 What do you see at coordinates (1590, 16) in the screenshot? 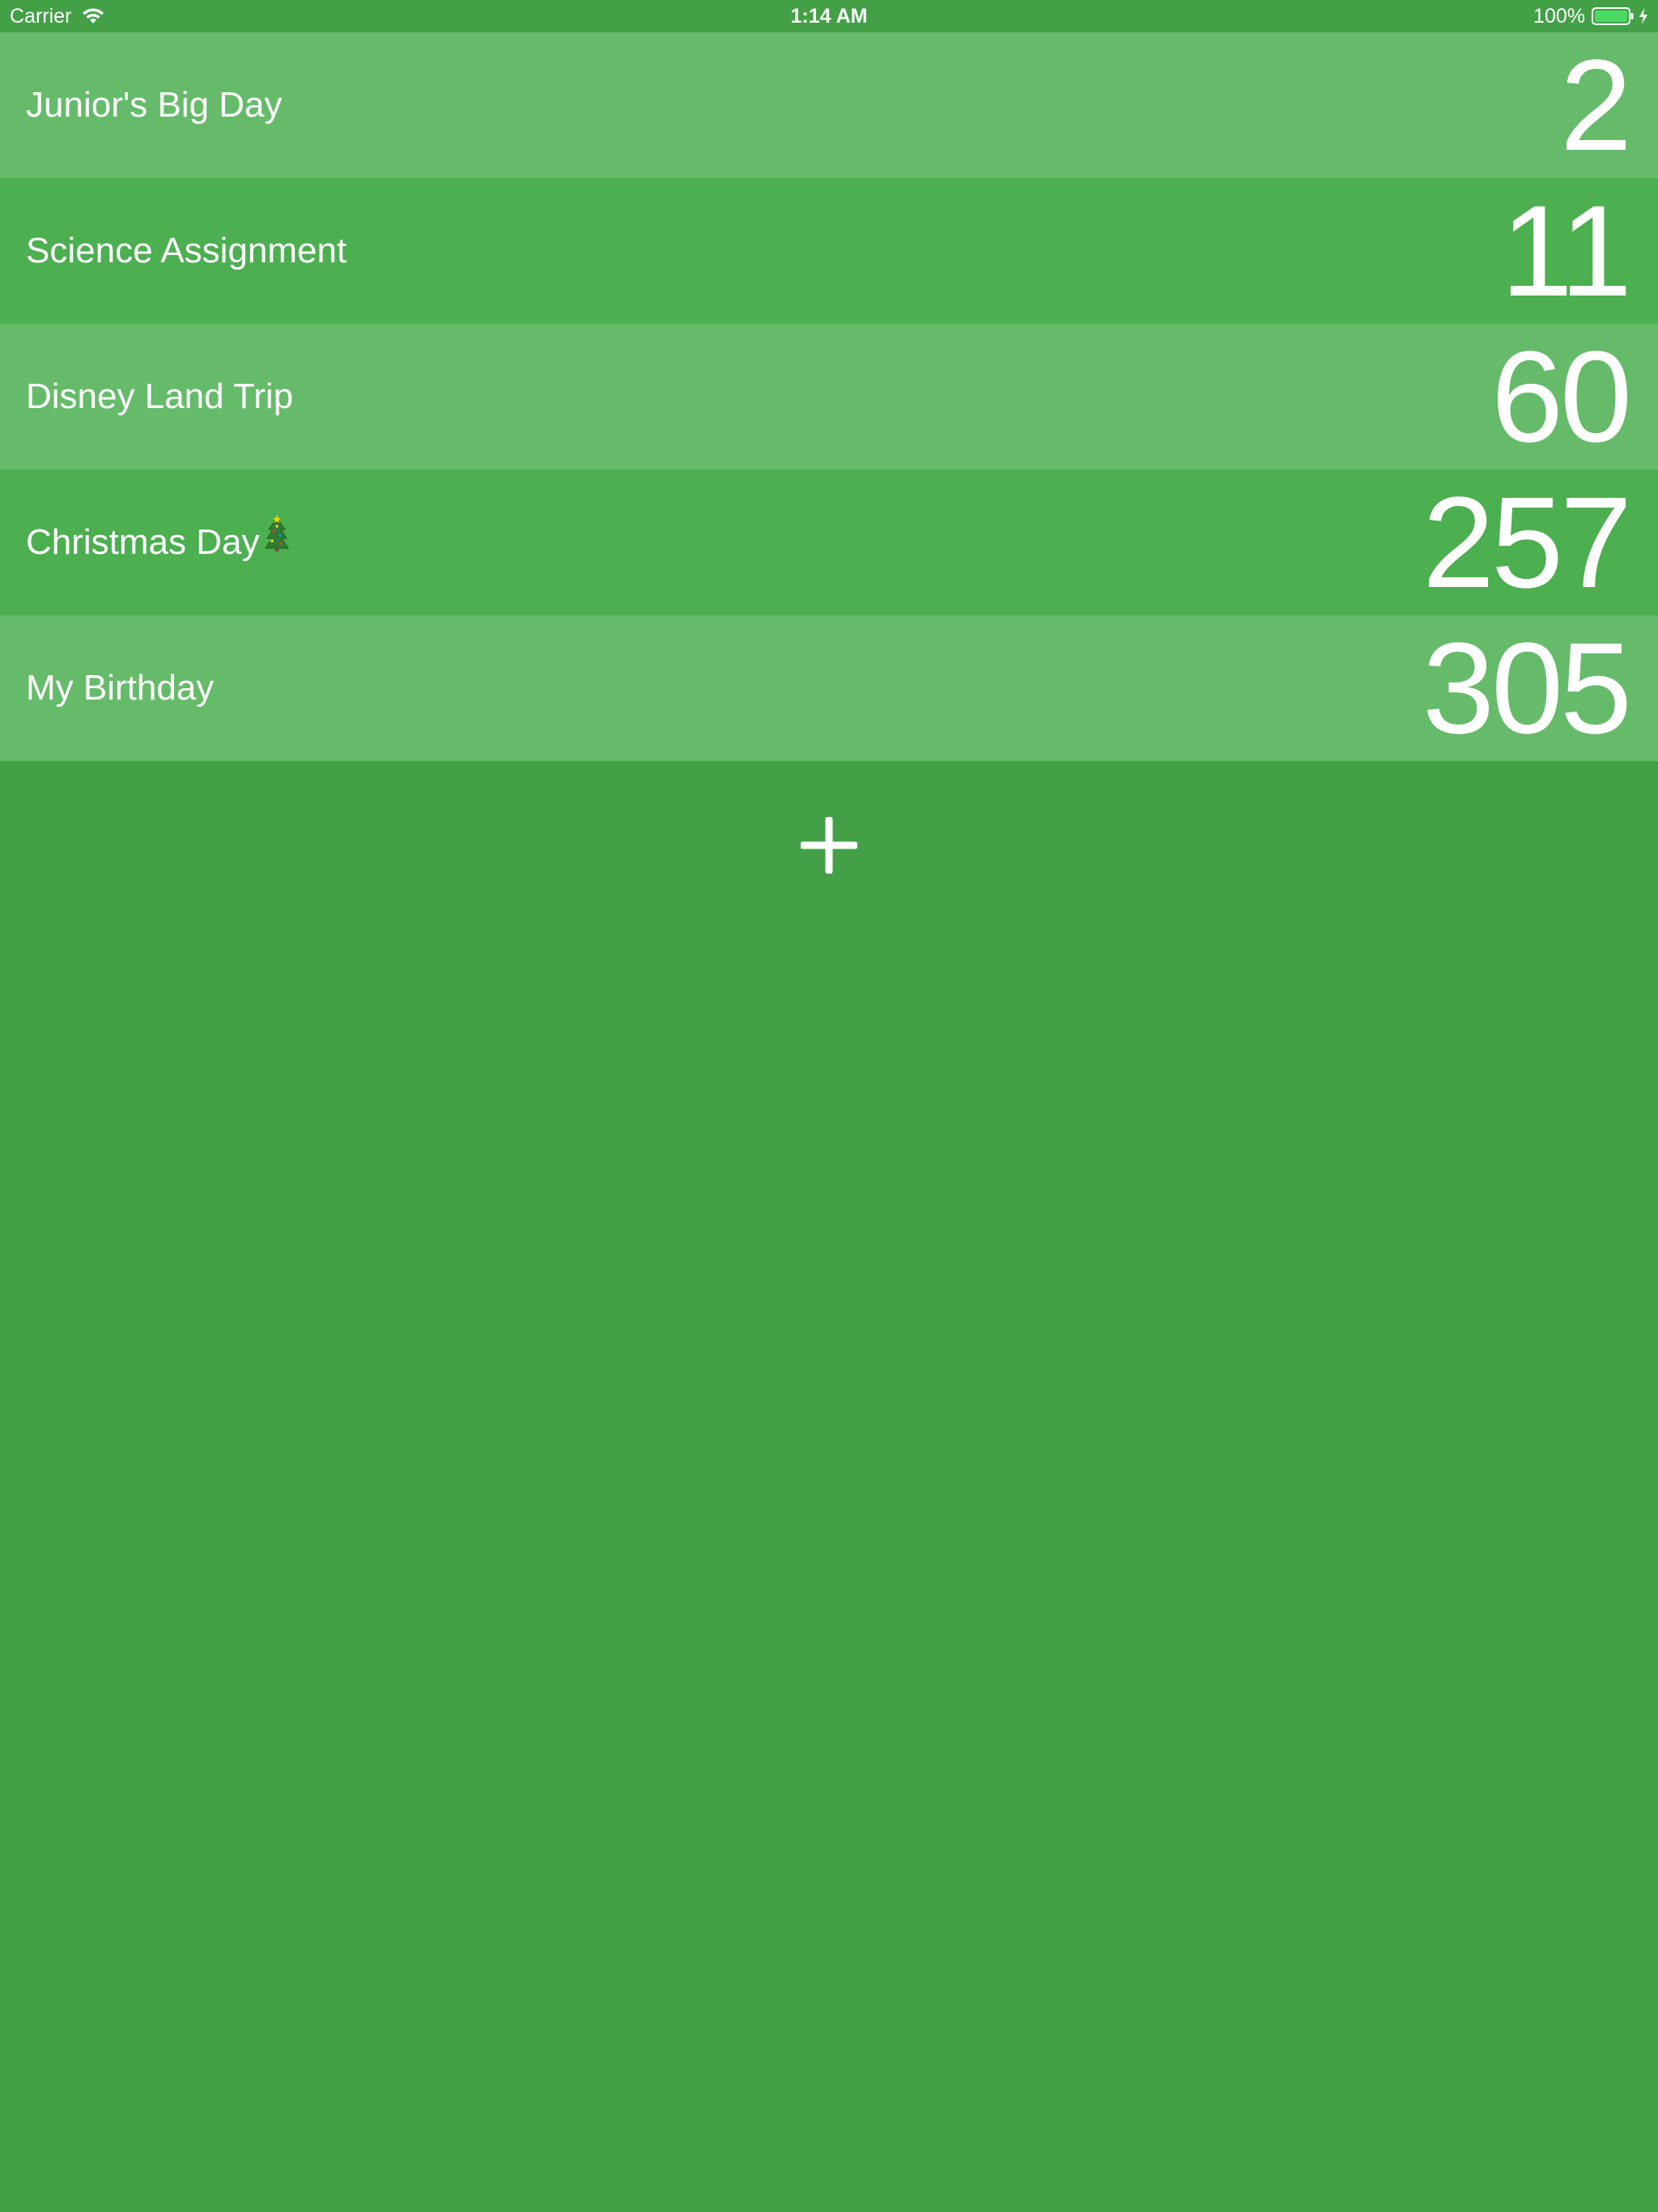
I see `status-right: 100%` at bounding box center [1590, 16].